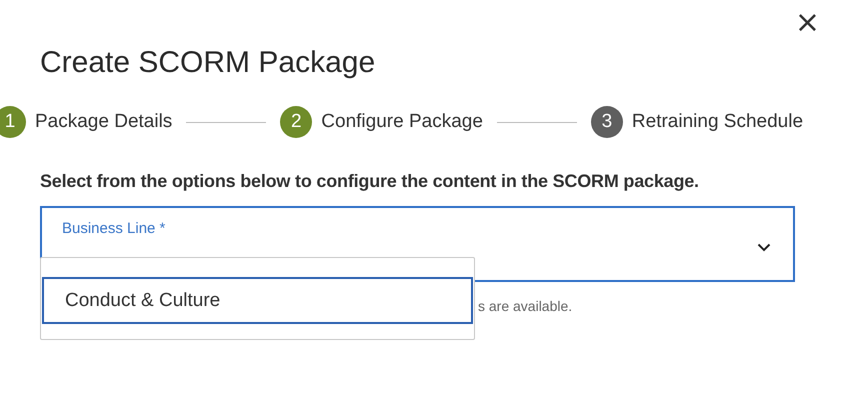  What do you see at coordinates (208, 63) in the screenshot?
I see `dialog-title: Create SCORM Package` at bounding box center [208, 63].